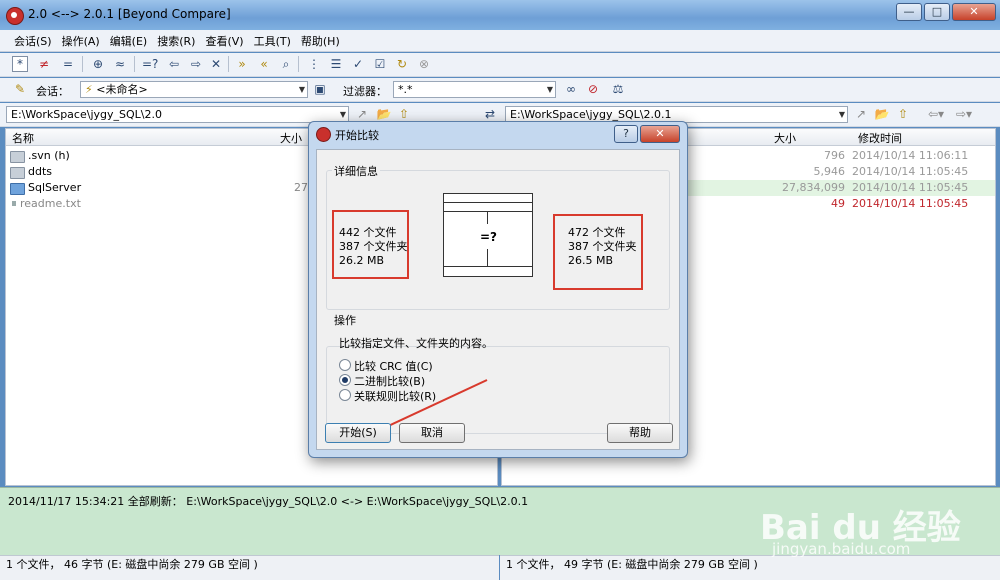  Describe the element at coordinates (373, 246) in the screenshot. I see `left-folder-count: 387 个文件夹` at that location.